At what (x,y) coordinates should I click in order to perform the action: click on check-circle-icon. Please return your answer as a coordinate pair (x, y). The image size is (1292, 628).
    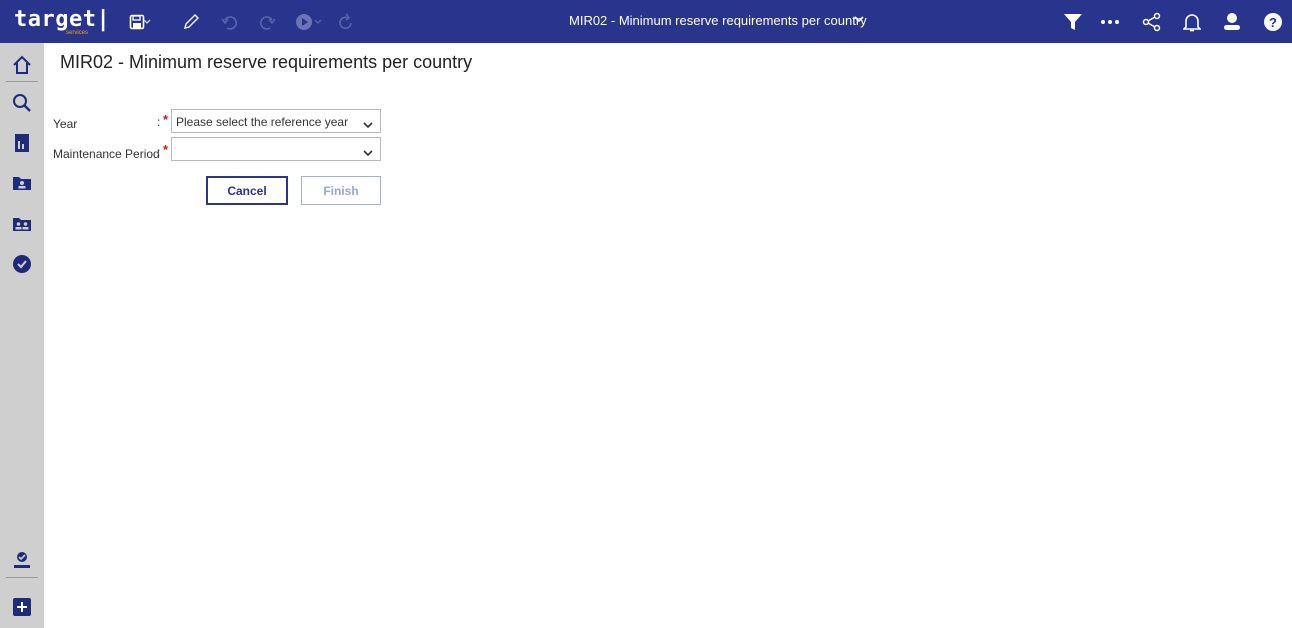
    Looking at the image, I should click on (22, 264).